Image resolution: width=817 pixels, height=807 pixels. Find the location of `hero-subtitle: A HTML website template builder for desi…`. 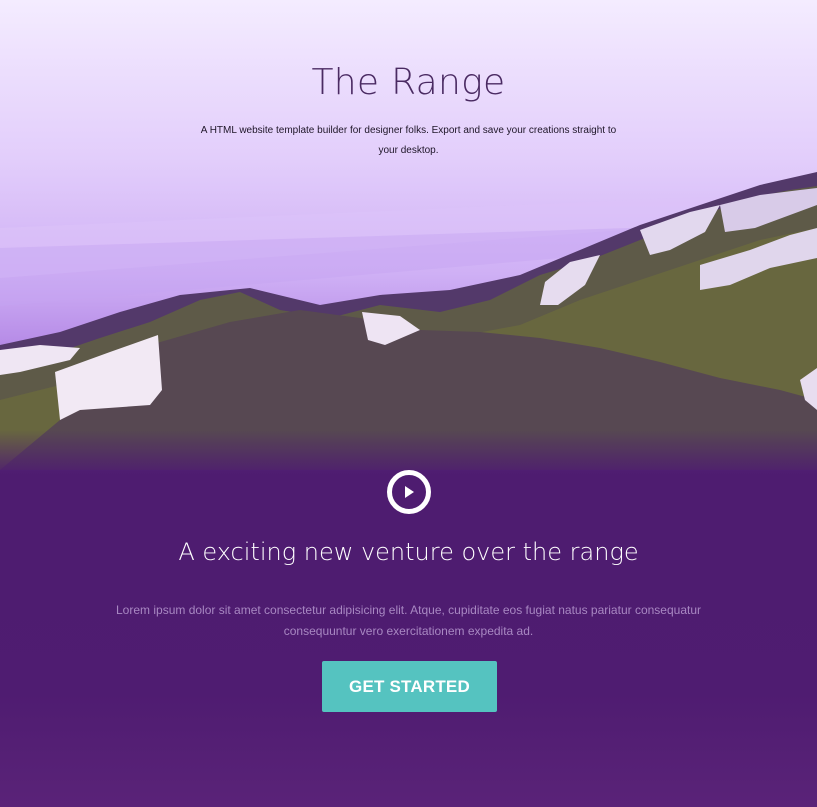

hero-subtitle: A HTML website template builder for desi… is located at coordinates (408, 140).